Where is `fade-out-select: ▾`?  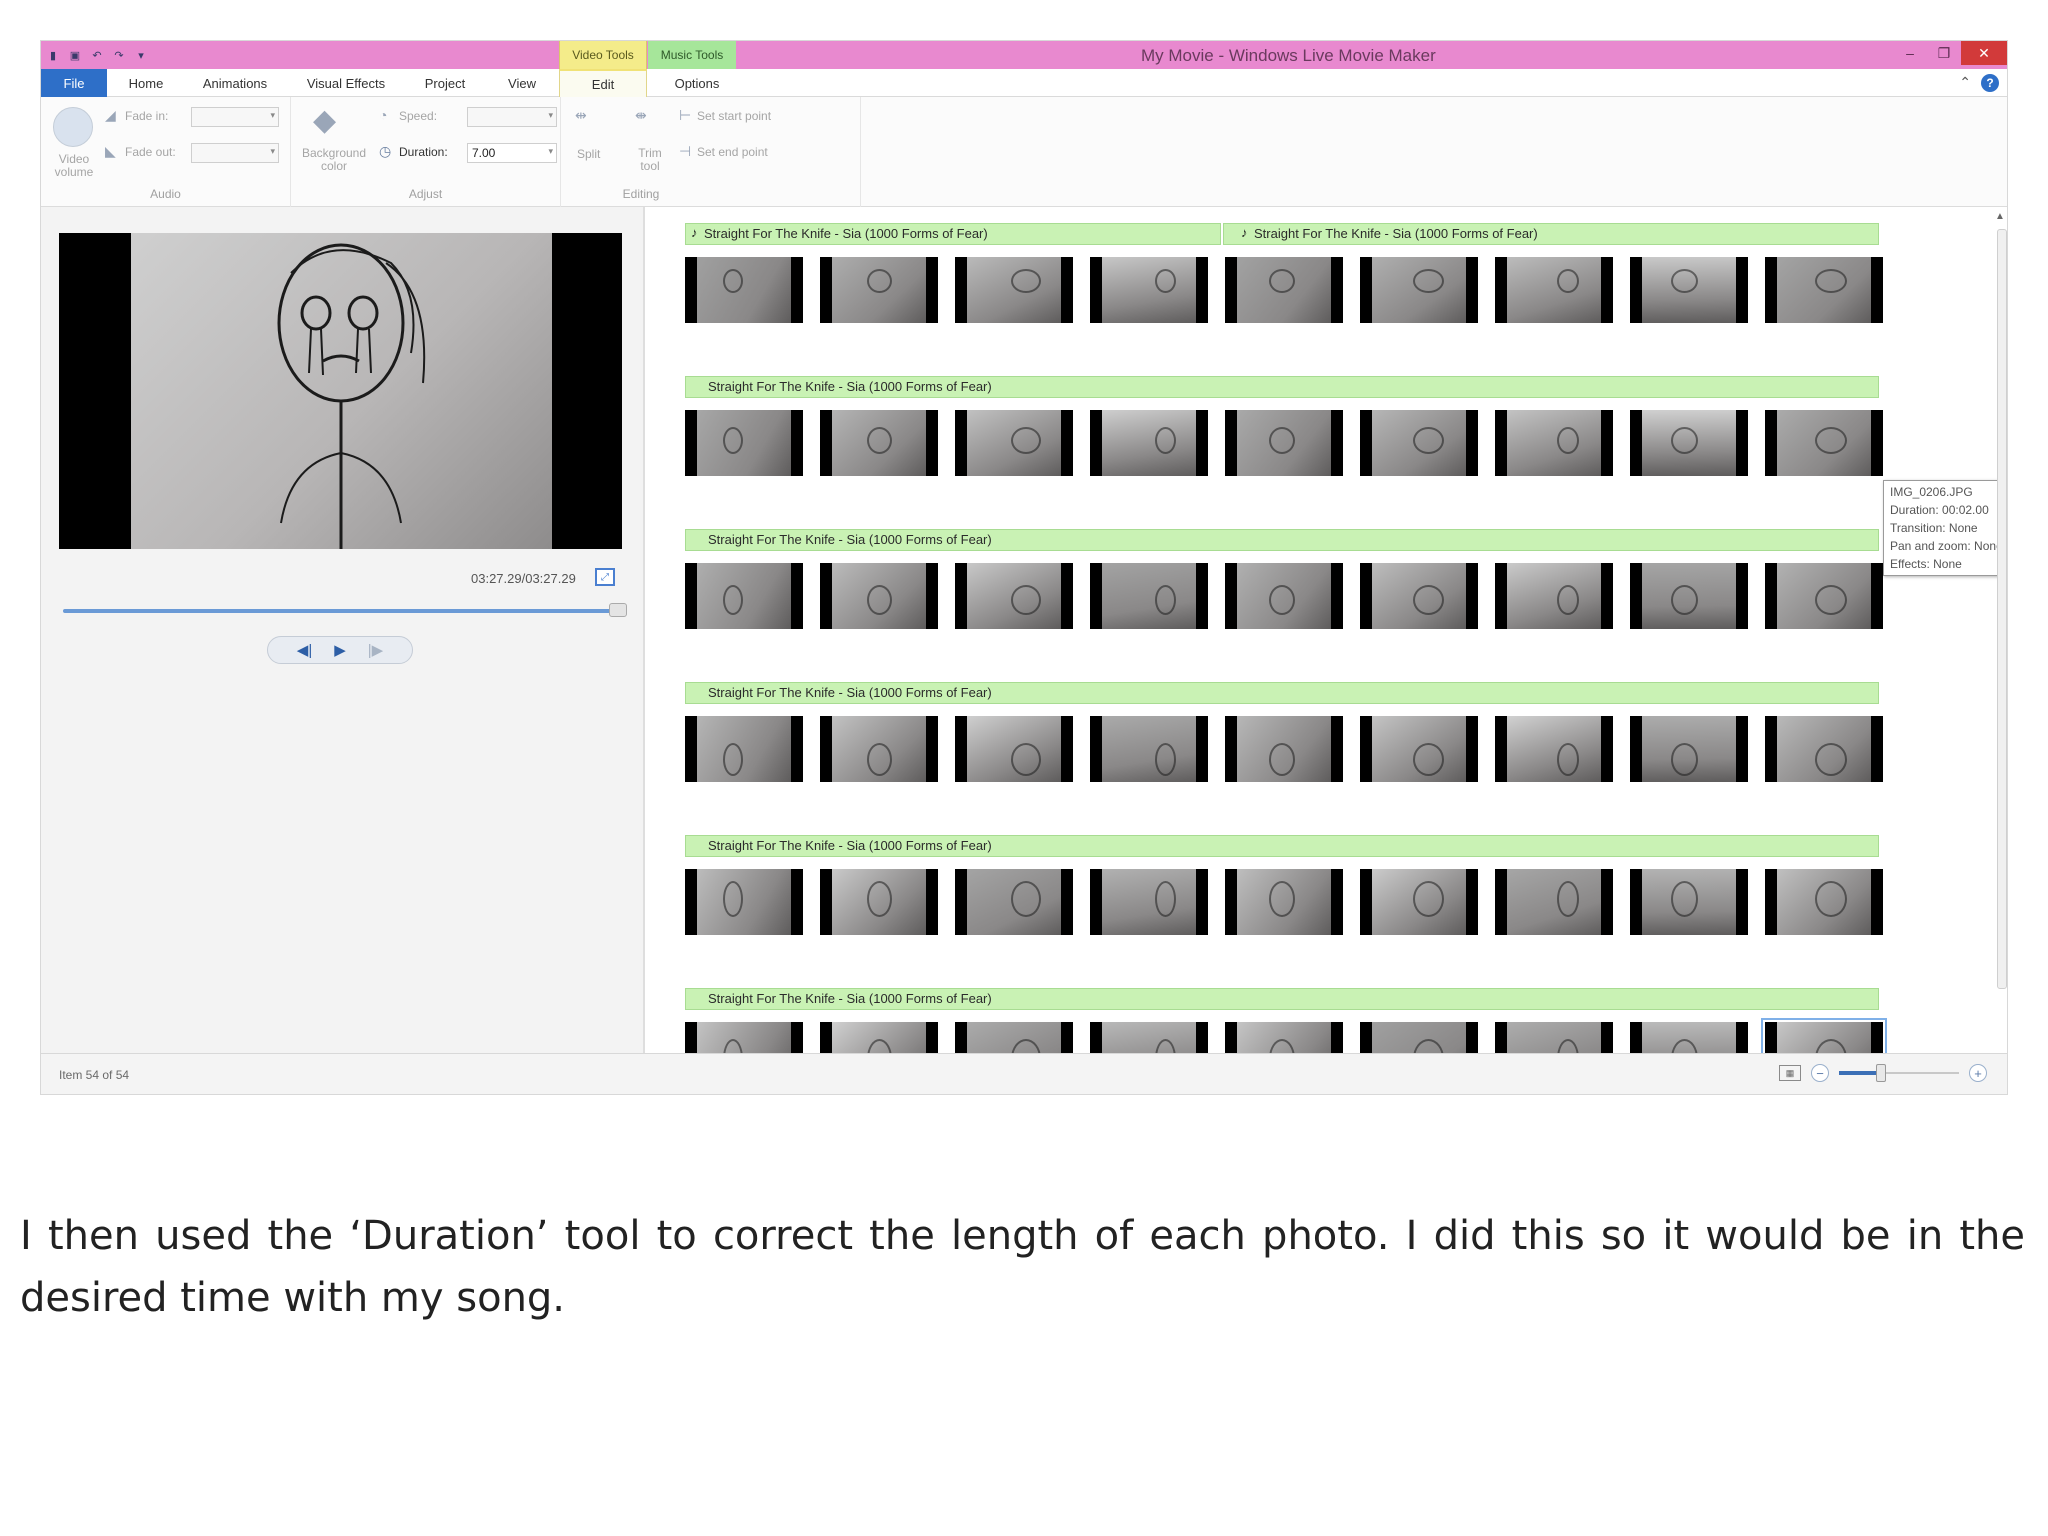
fade-out-select: ▾ is located at coordinates (235, 153).